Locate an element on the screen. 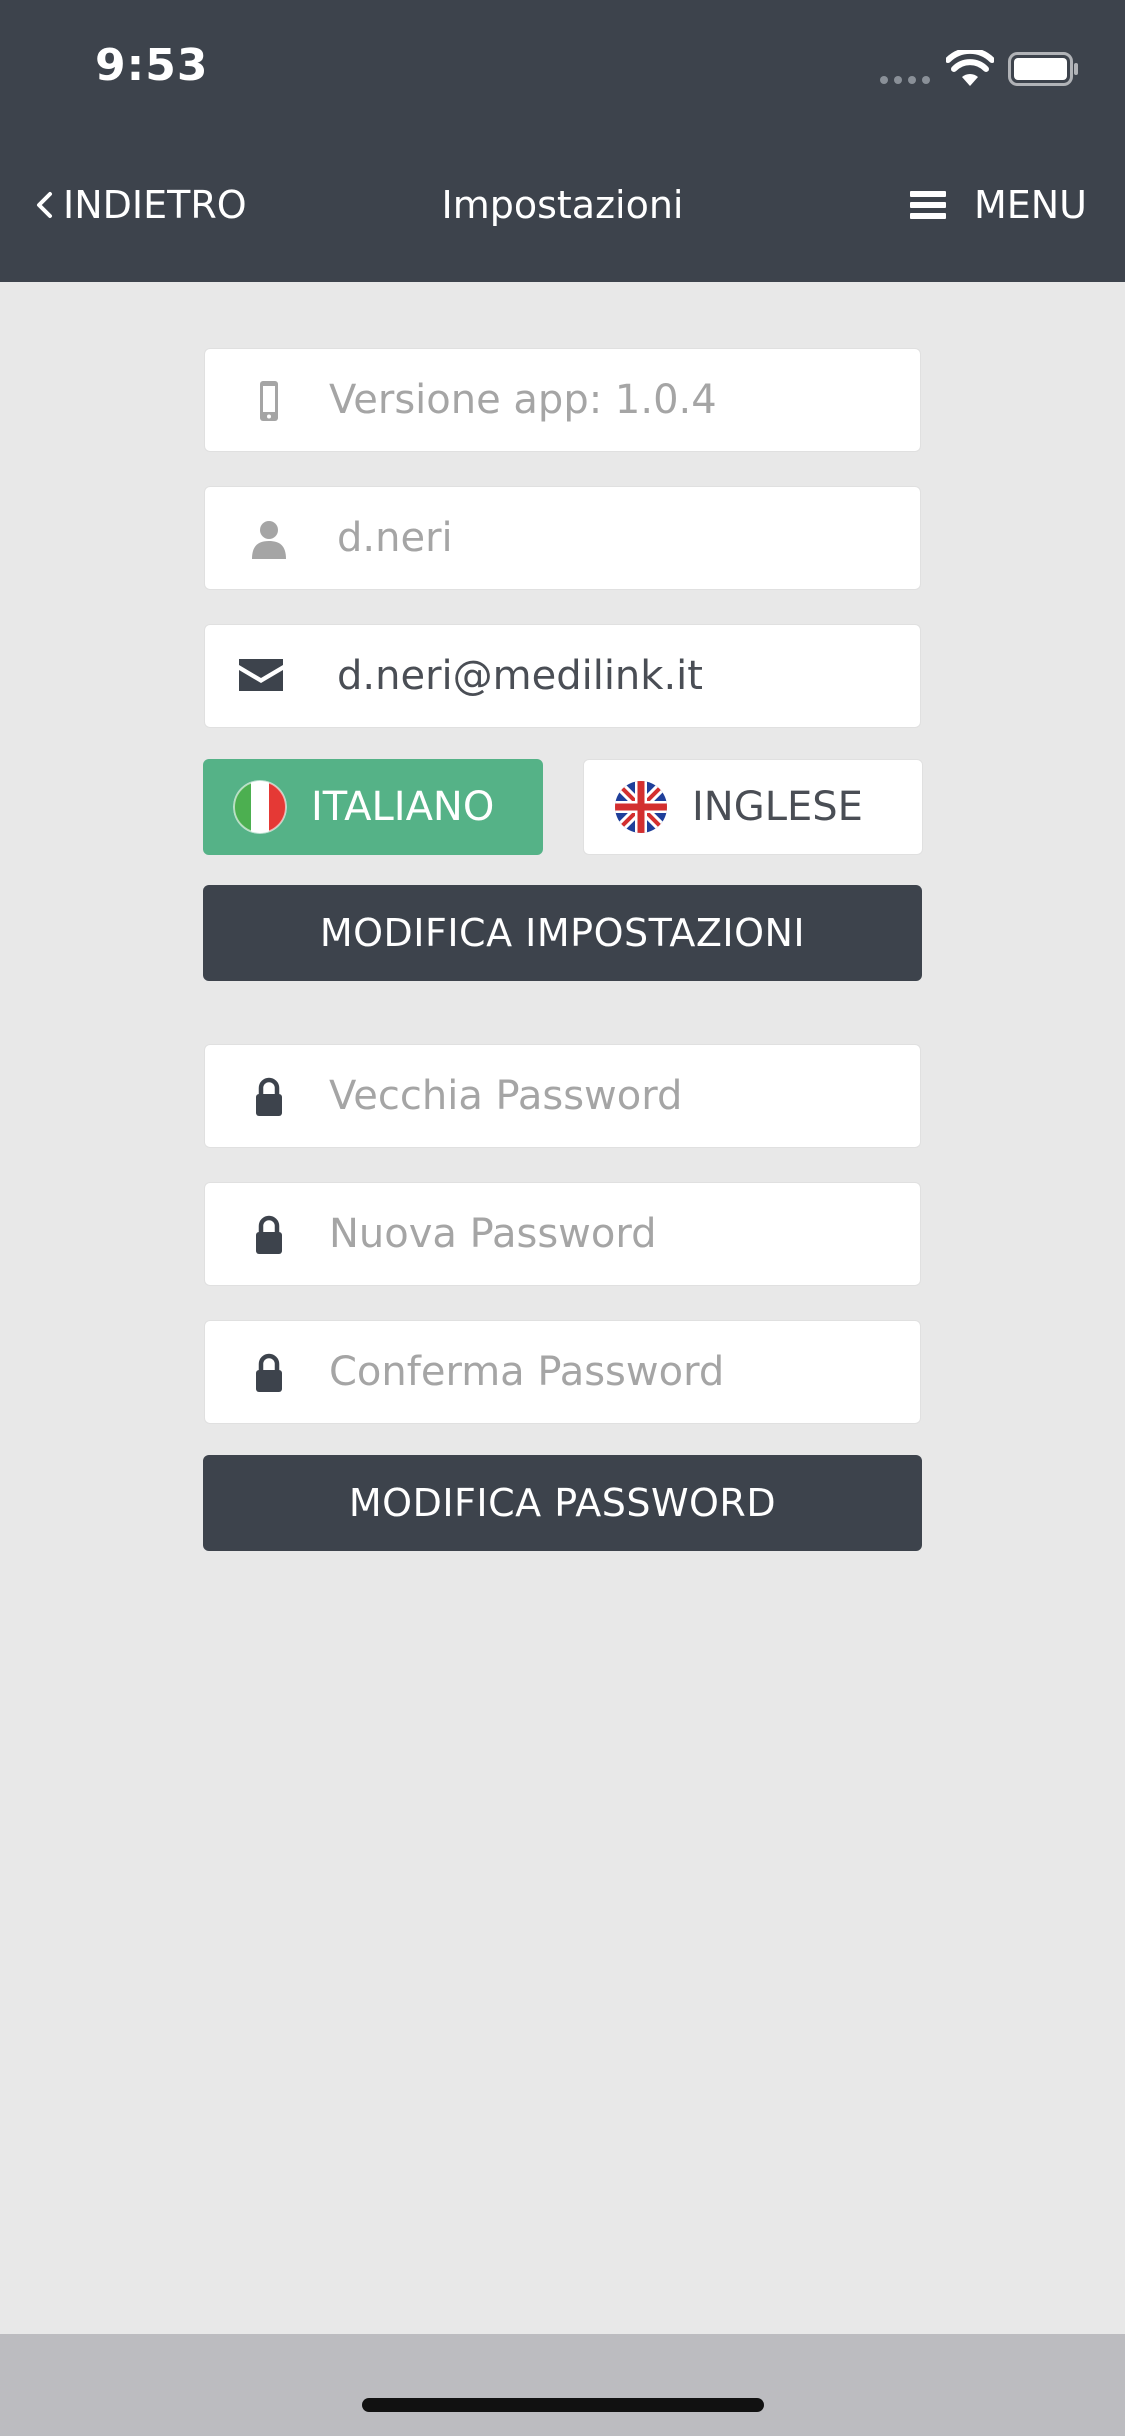  email-field: d.neri@medilink.it is located at coordinates (562, 676).